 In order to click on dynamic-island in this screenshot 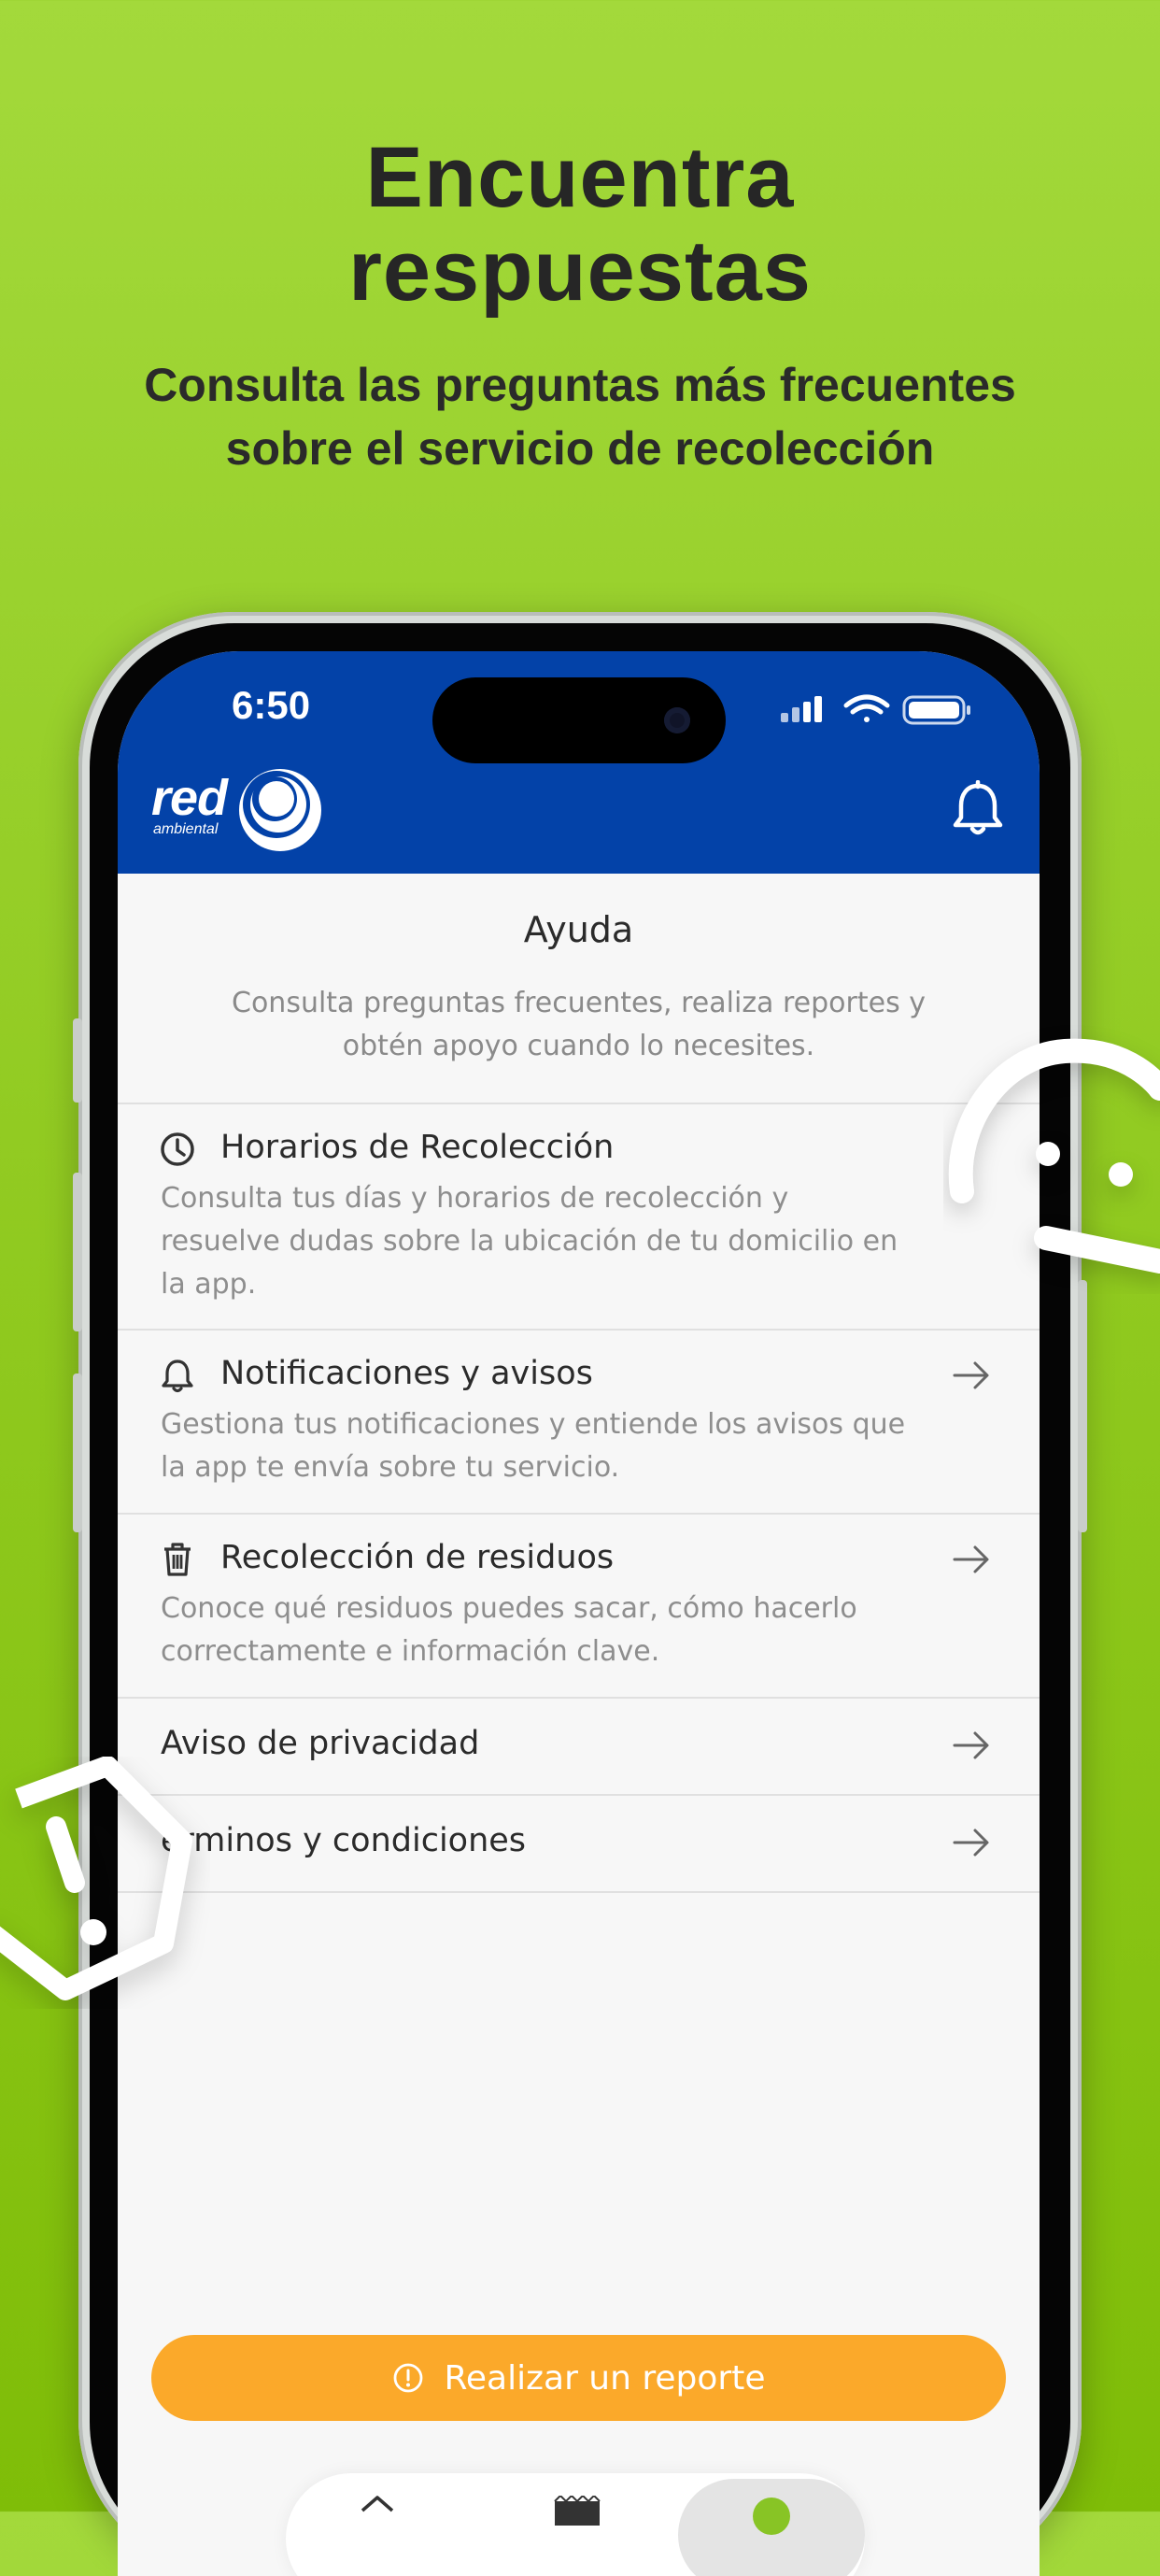, I will do `click(579, 720)`.